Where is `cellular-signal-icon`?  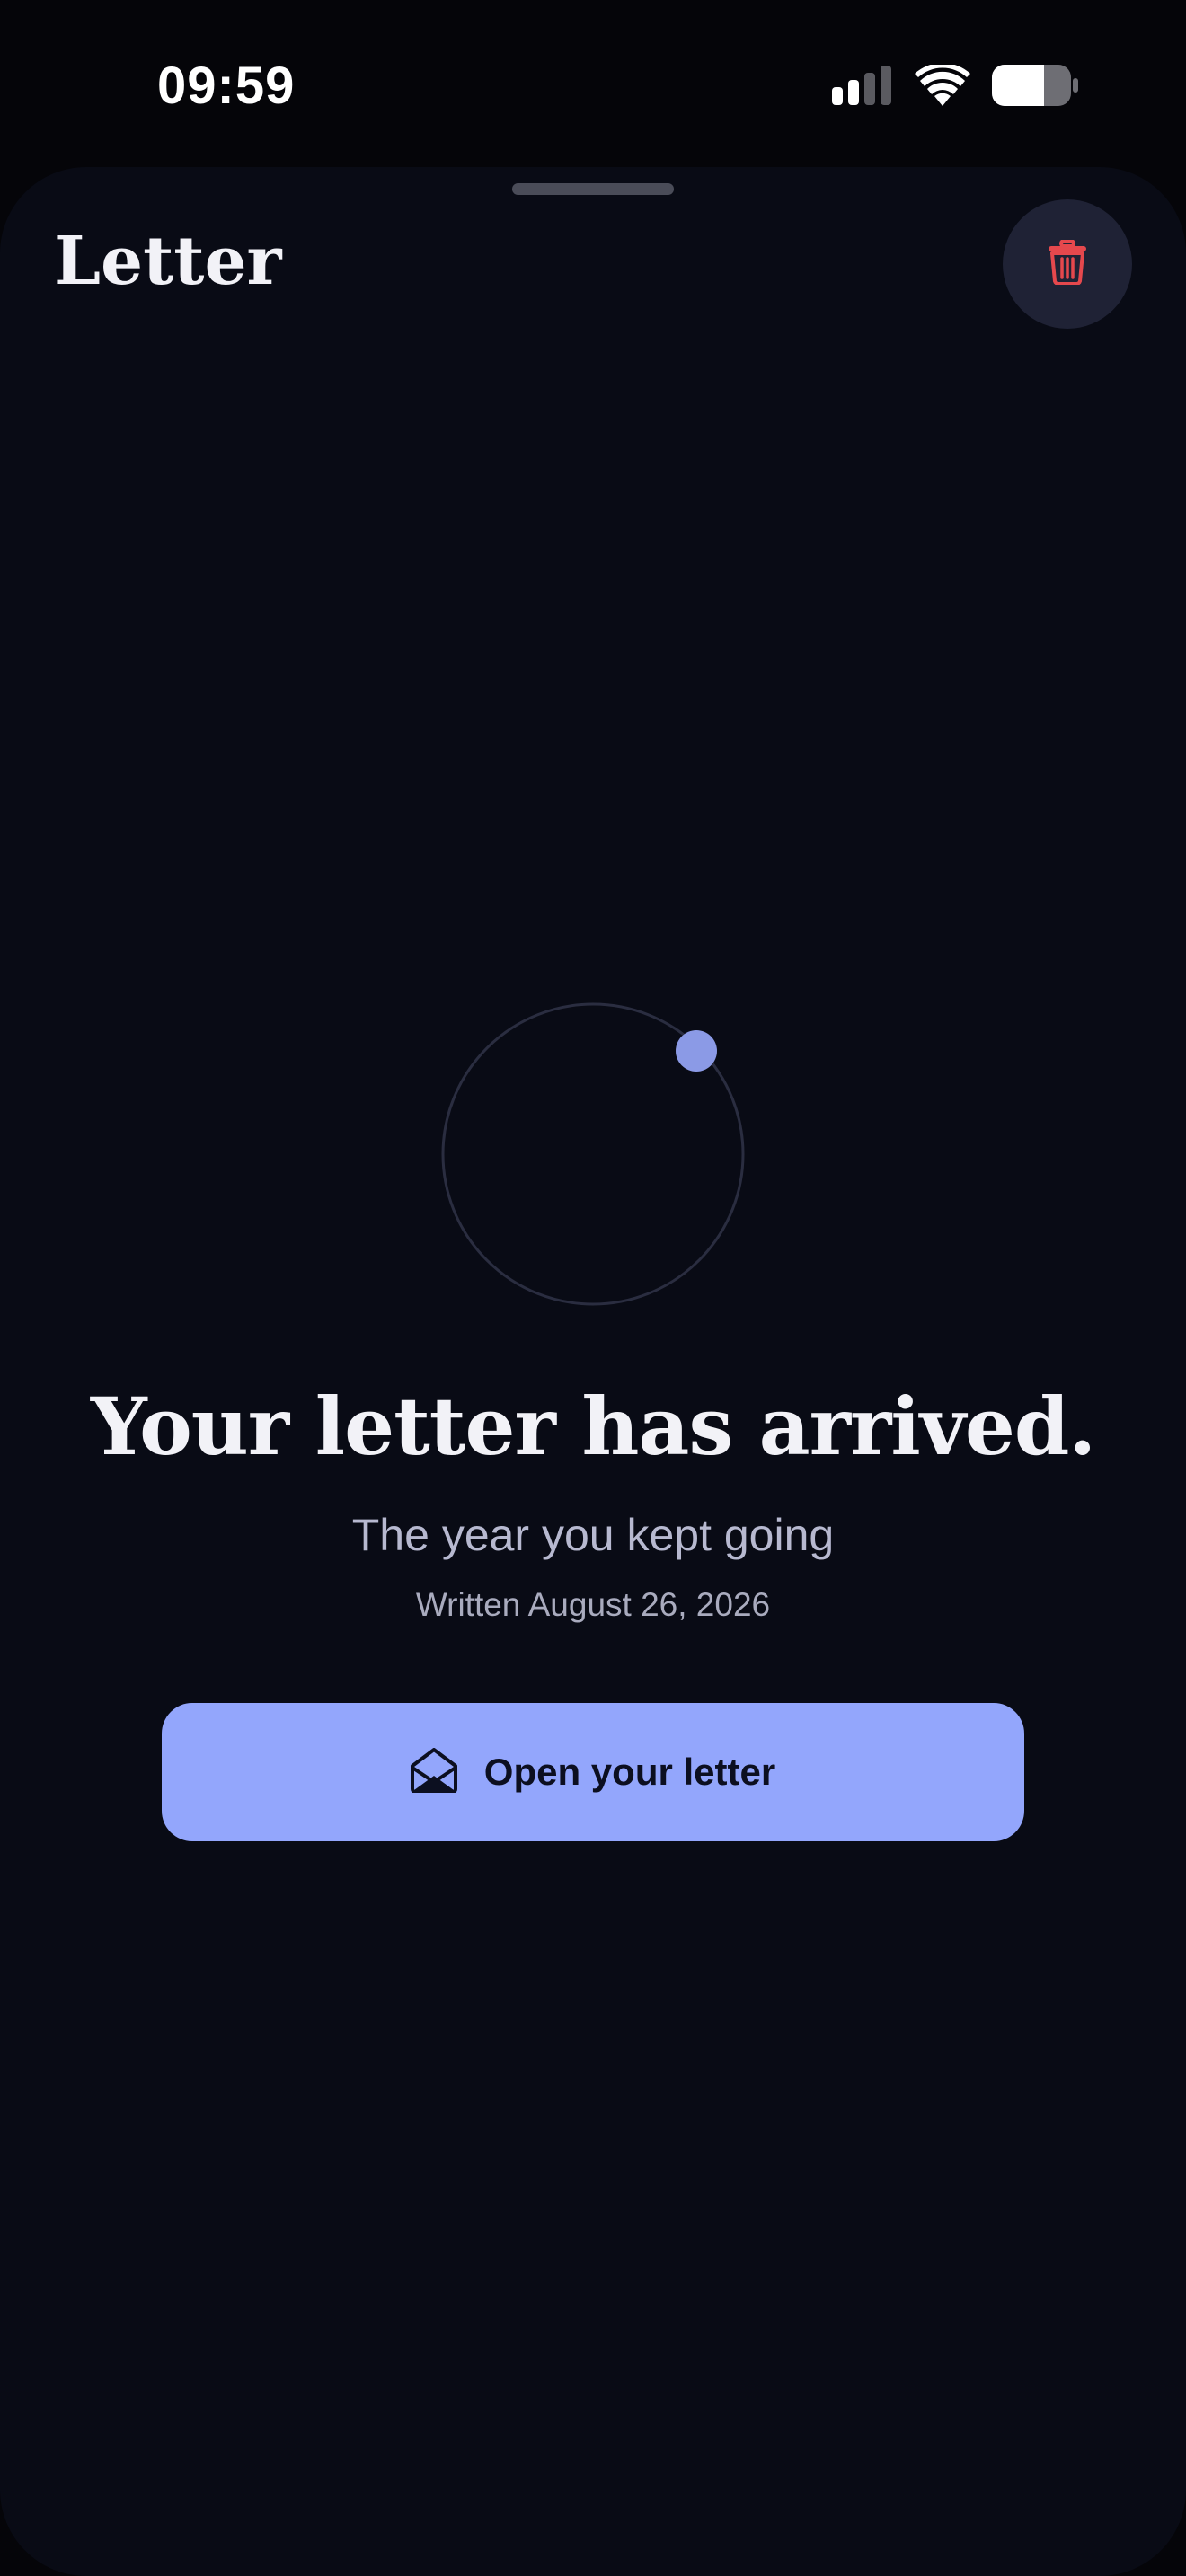
cellular-signal-icon is located at coordinates (862, 87).